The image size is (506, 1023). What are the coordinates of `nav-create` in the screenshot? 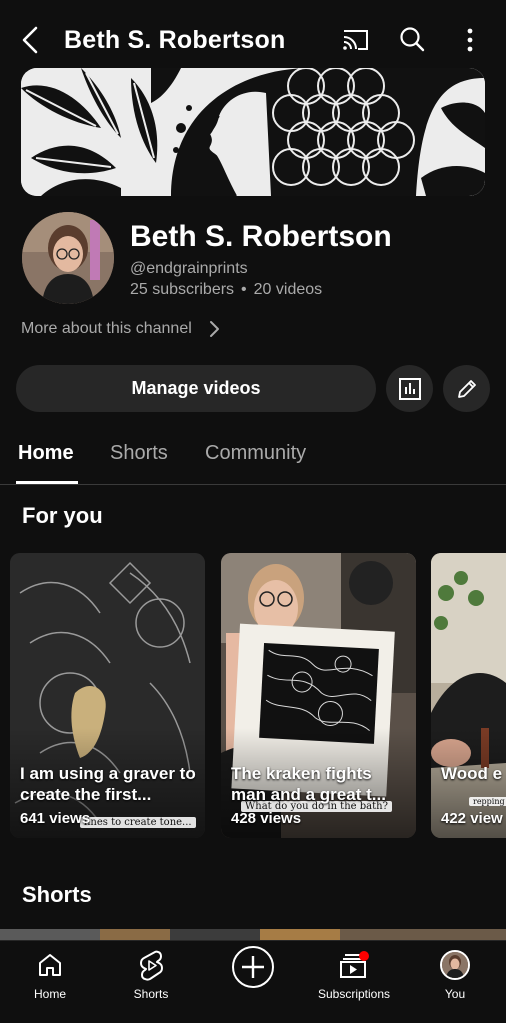 It's located at (253, 967).